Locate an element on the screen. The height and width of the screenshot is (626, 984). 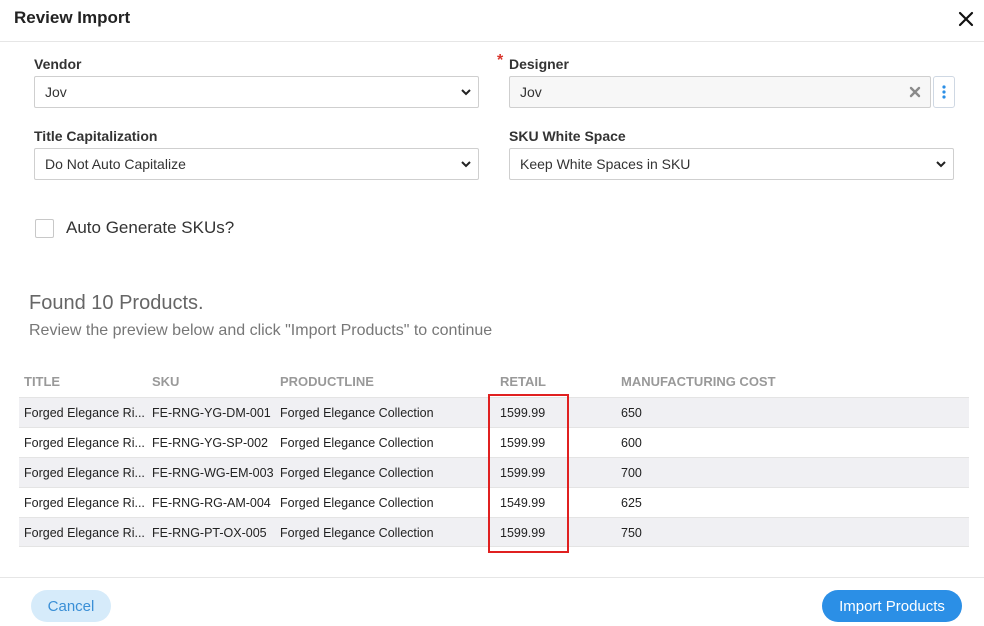
cell-manufacturing-cost: 600 is located at coordinates (631, 443).